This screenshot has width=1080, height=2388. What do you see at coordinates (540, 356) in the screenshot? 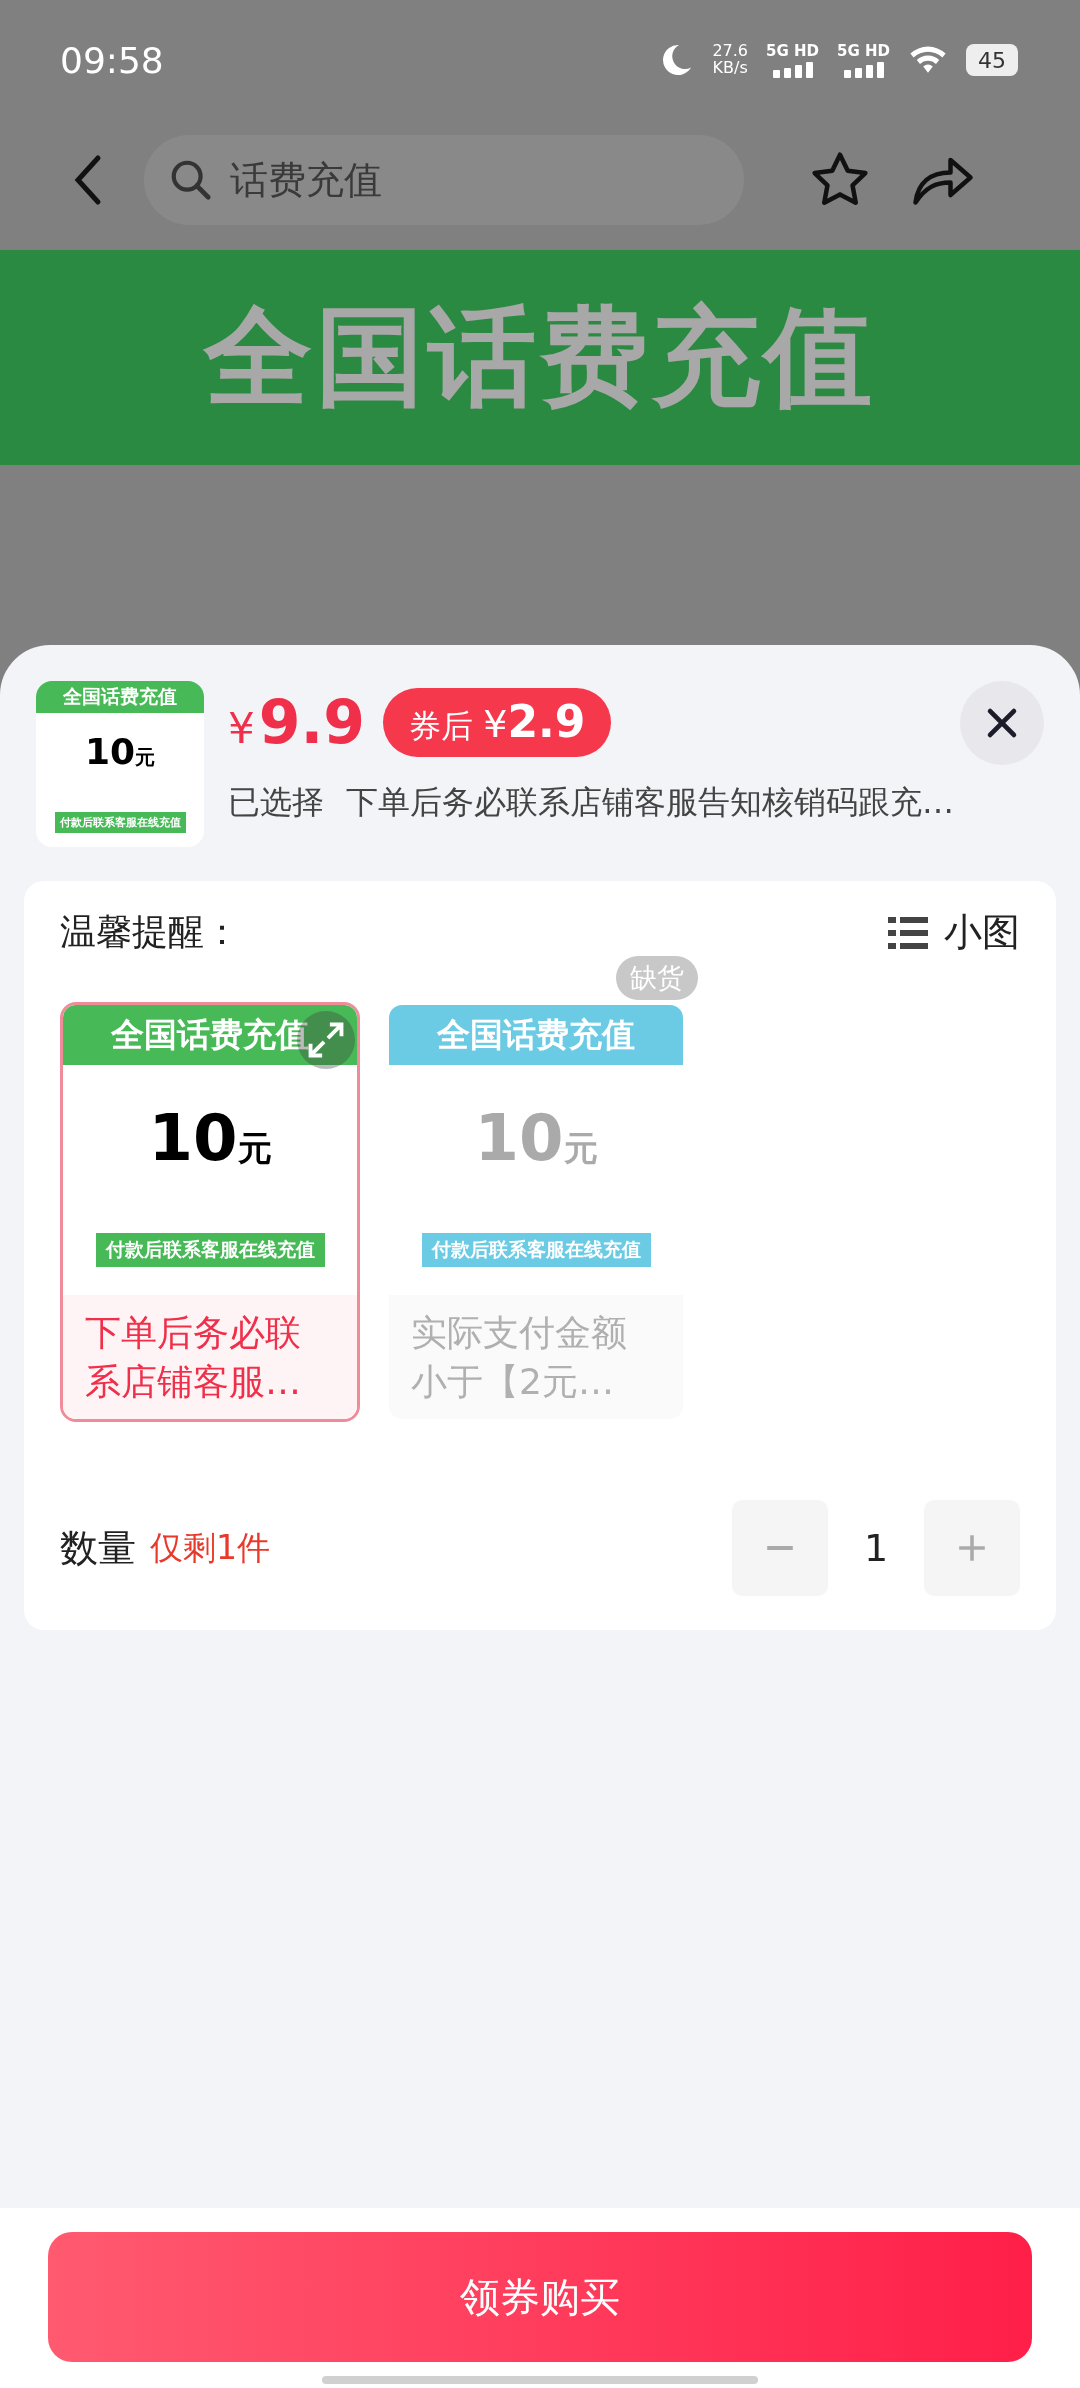
I see `banner-title: 全国话费充值` at bounding box center [540, 356].